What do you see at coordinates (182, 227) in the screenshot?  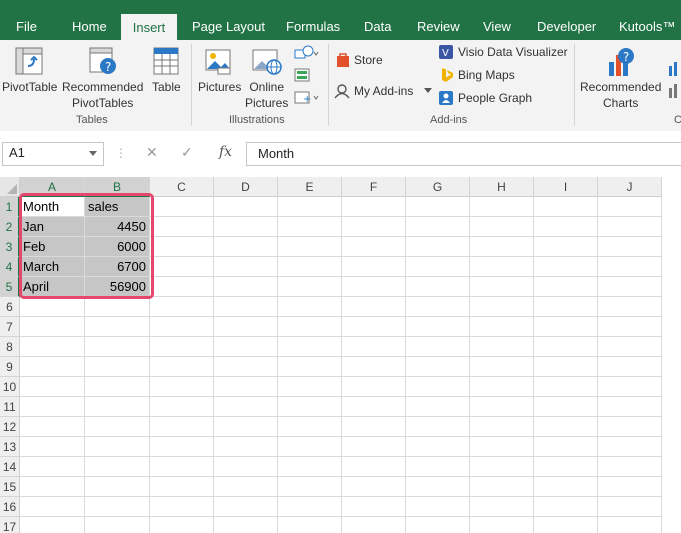 I see `cell-c2` at bounding box center [182, 227].